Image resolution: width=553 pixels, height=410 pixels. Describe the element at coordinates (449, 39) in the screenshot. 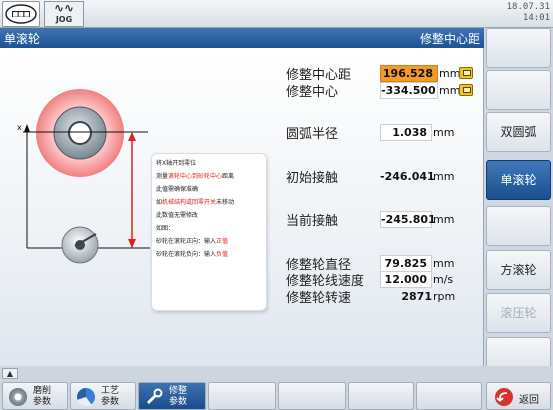

I see `field-context-title: 修整中心距` at that location.